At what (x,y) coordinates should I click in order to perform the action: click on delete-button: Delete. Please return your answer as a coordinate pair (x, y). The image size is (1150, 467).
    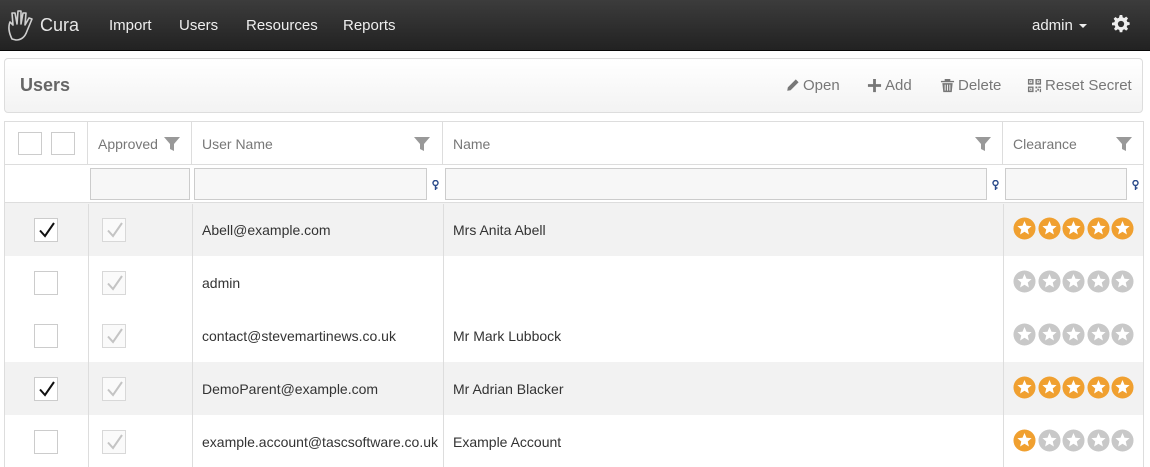
    Looking at the image, I should click on (970, 85).